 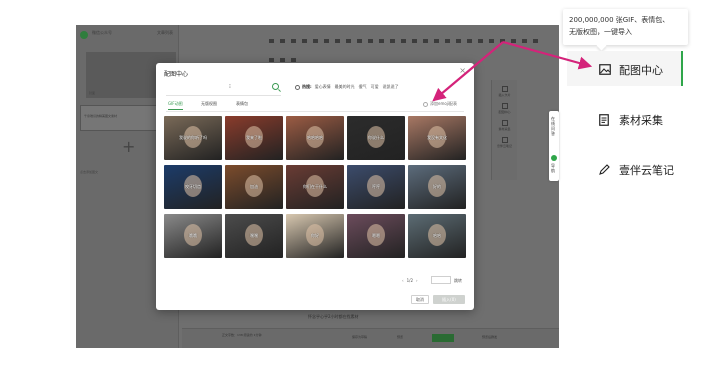 I want to click on rail-item-biji: 壹伴云笔记, so click(x=504, y=146).